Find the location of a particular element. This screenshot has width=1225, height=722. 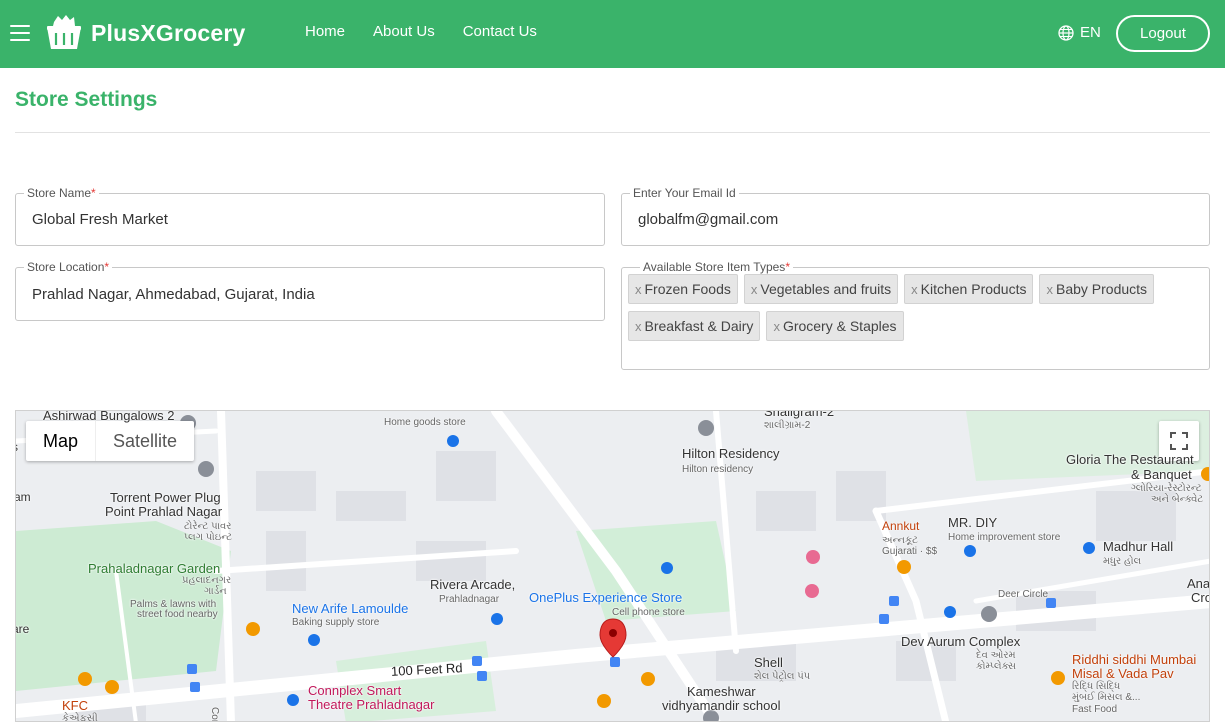

store-name-input is located at coordinates (310, 219).